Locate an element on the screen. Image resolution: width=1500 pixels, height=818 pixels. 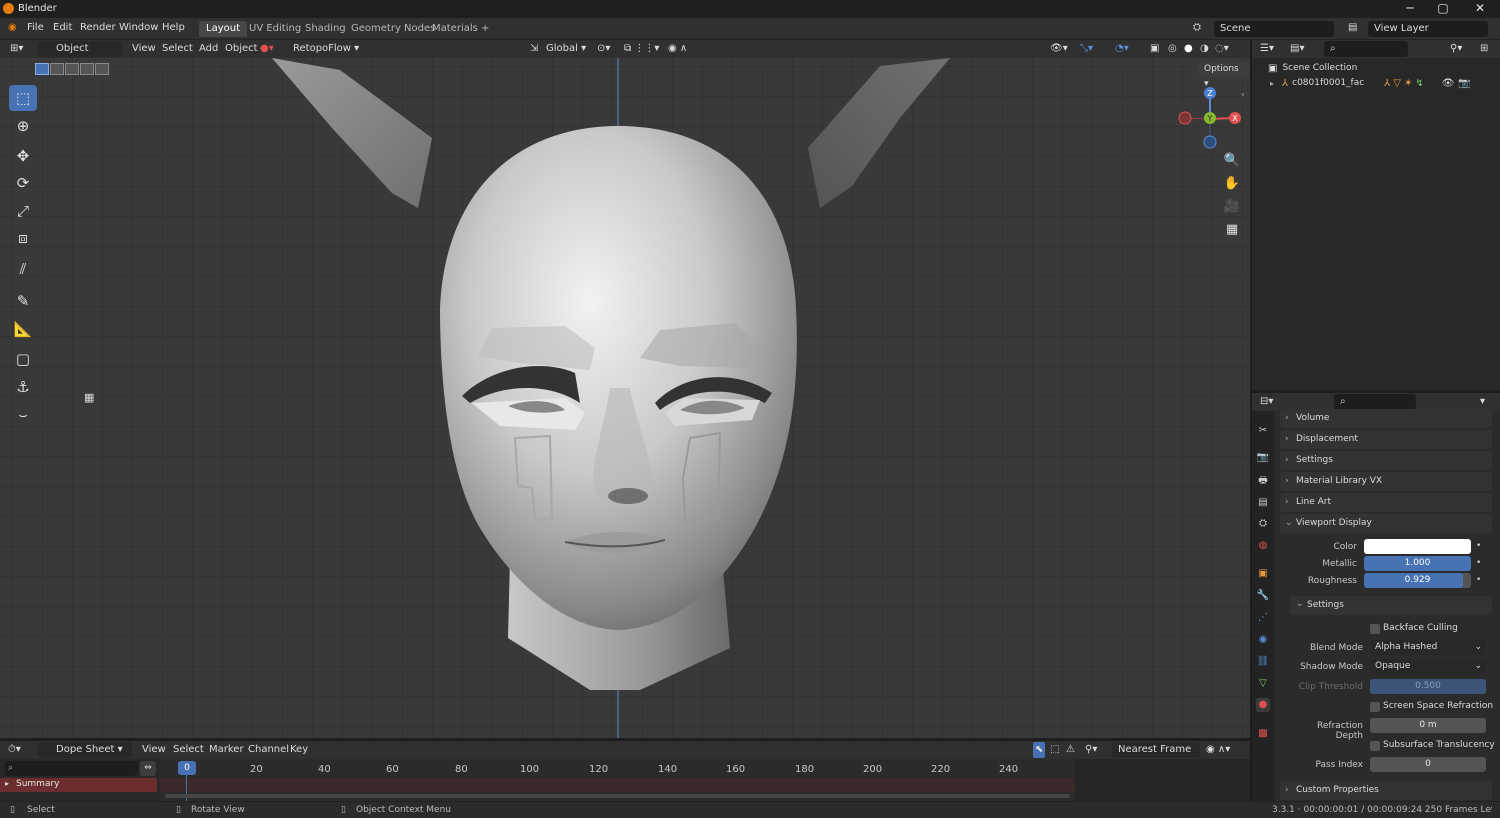
editor-type-icon: ⊞▾ is located at coordinates (16, 49).